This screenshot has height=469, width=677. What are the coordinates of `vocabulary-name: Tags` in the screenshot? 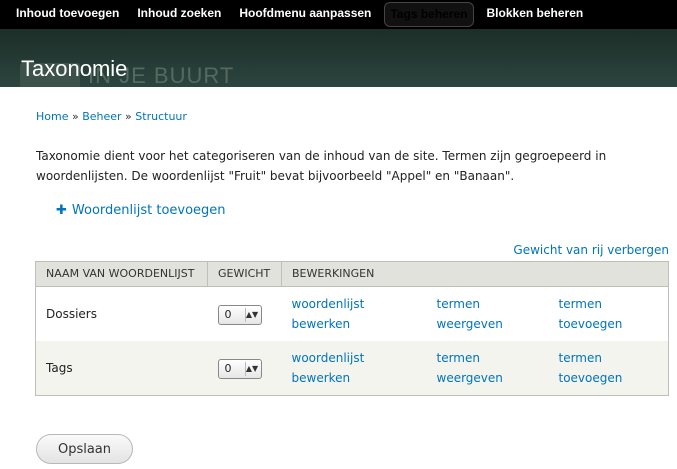 It's located at (121, 368).